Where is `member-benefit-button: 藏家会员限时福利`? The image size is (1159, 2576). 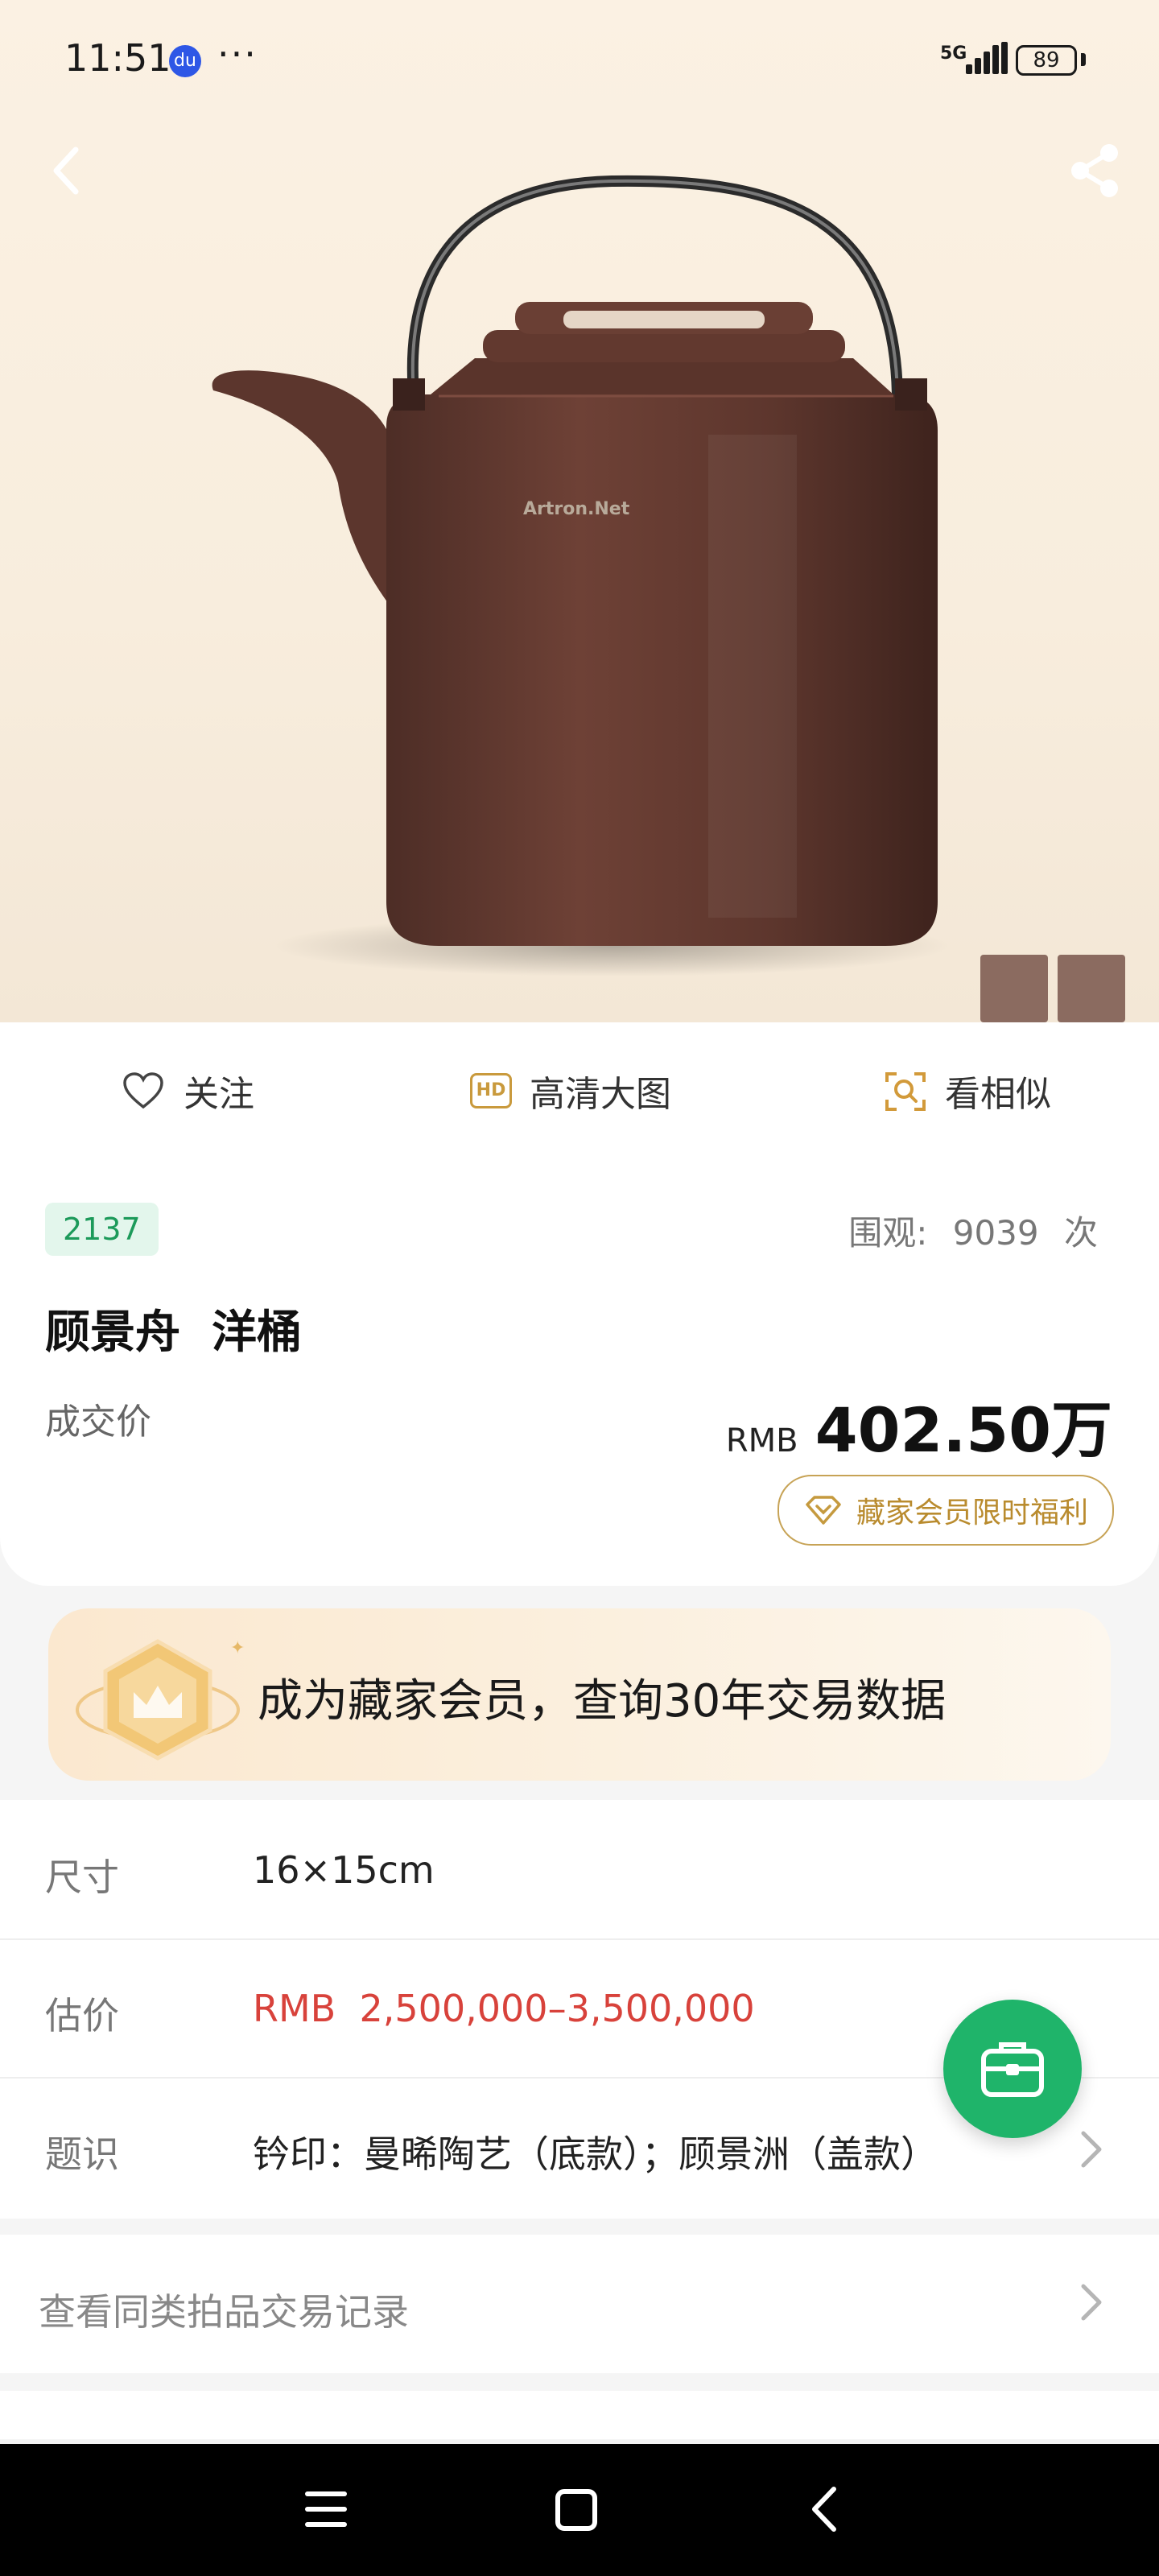
member-benefit-button: 藏家会员限时福利 is located at coordinates (945, 1510).